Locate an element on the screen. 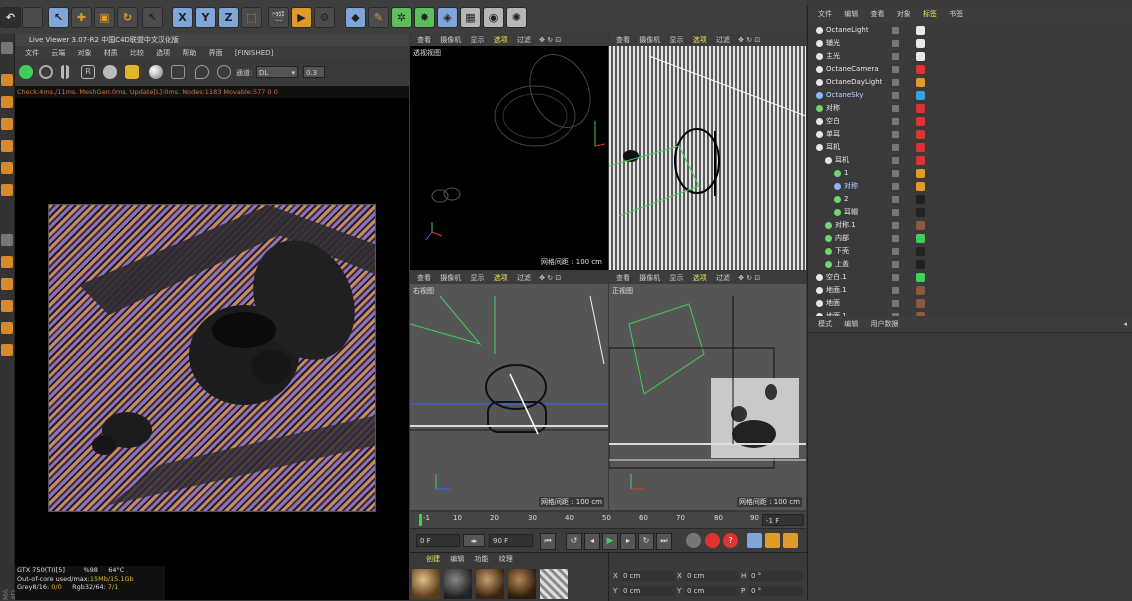 This screenshot has width=1132, height=601. timeline-ruler: -1 10 20 30 40 50 60 70 80 90 -1 F is located at coordinates (608, 520).